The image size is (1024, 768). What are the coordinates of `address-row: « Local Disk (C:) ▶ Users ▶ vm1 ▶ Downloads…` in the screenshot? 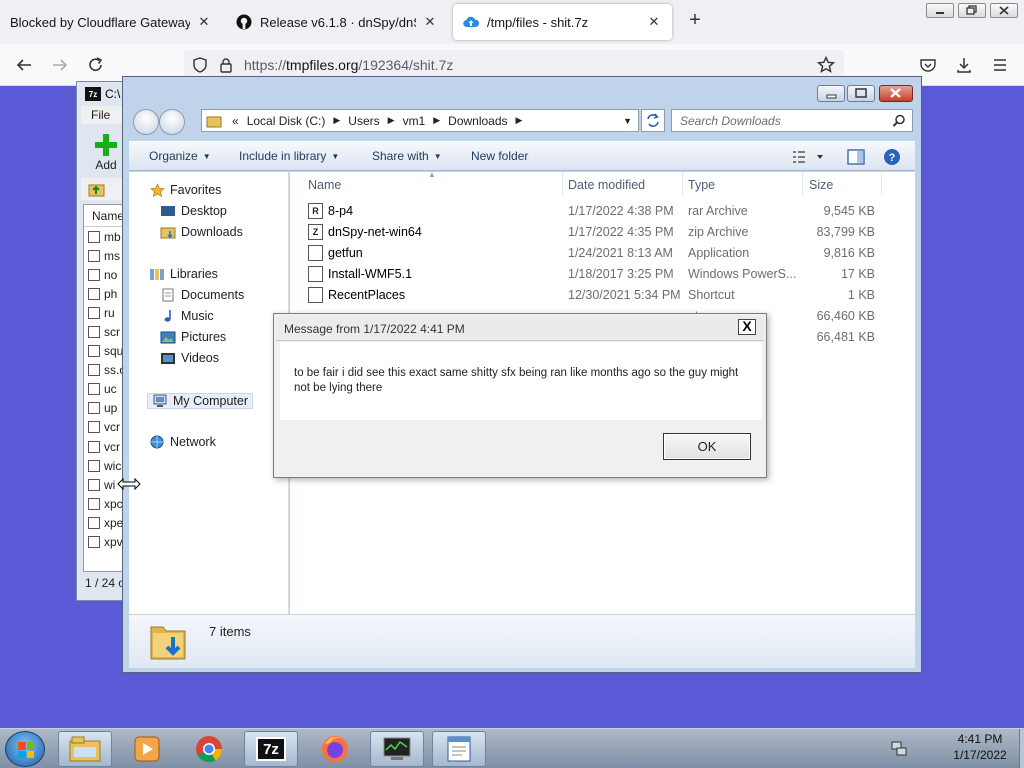 It's located at (523, 122).